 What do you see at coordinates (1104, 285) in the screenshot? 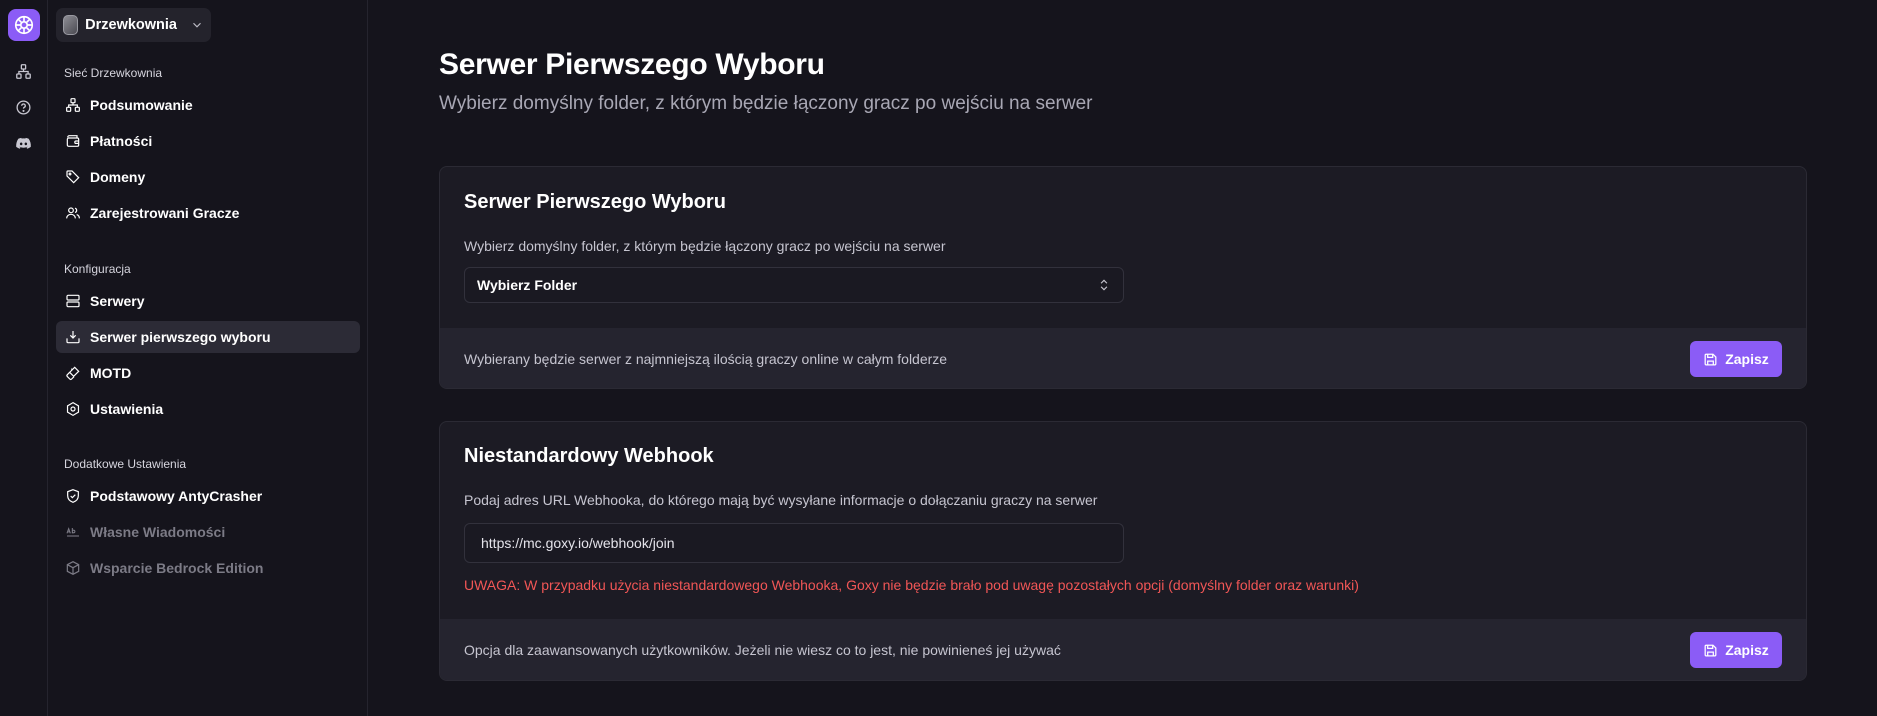
I see `chevron-up-down-icon` at bounding box center [1104, 285].